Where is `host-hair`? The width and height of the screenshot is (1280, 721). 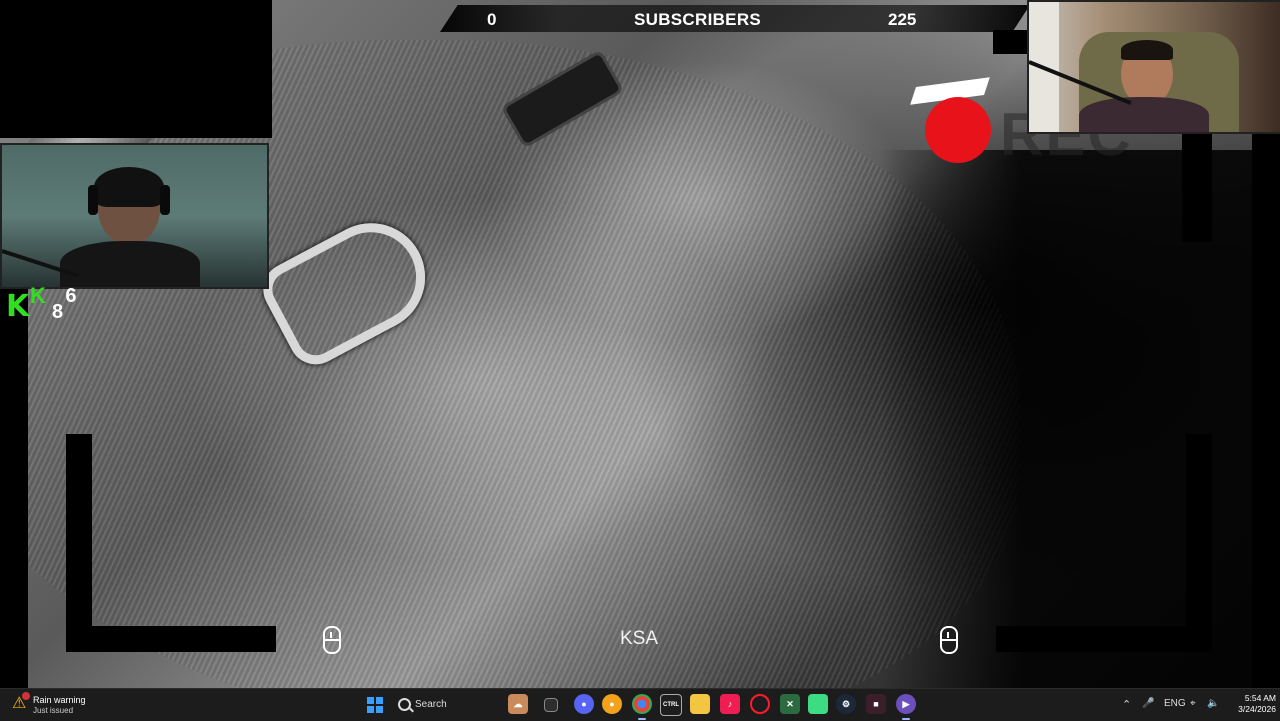
host-hair is located at coordinates (1147, 50).